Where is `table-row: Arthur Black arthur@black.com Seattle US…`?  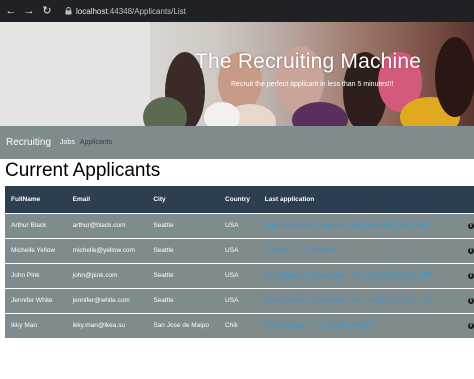
table-row: Arthur Black arthur@black.com Seattle US… is located at coordinates (239, 225).